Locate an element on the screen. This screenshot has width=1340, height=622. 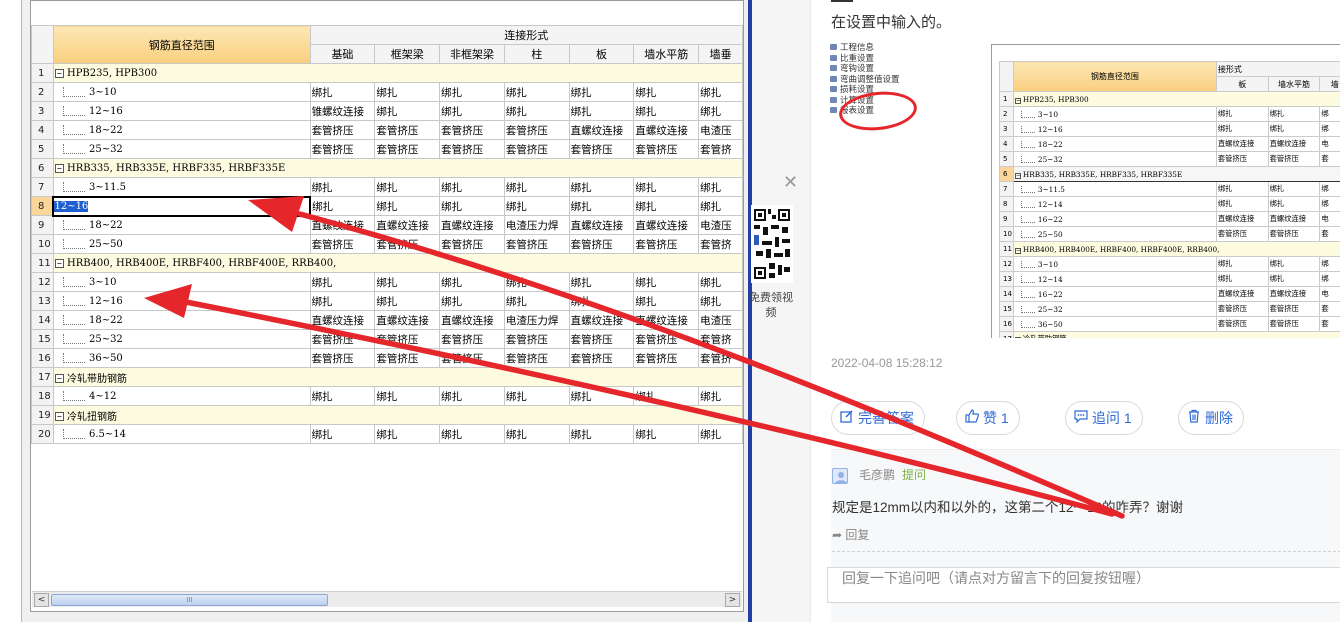
qr-code-icon is located at coordinates (772, 244).